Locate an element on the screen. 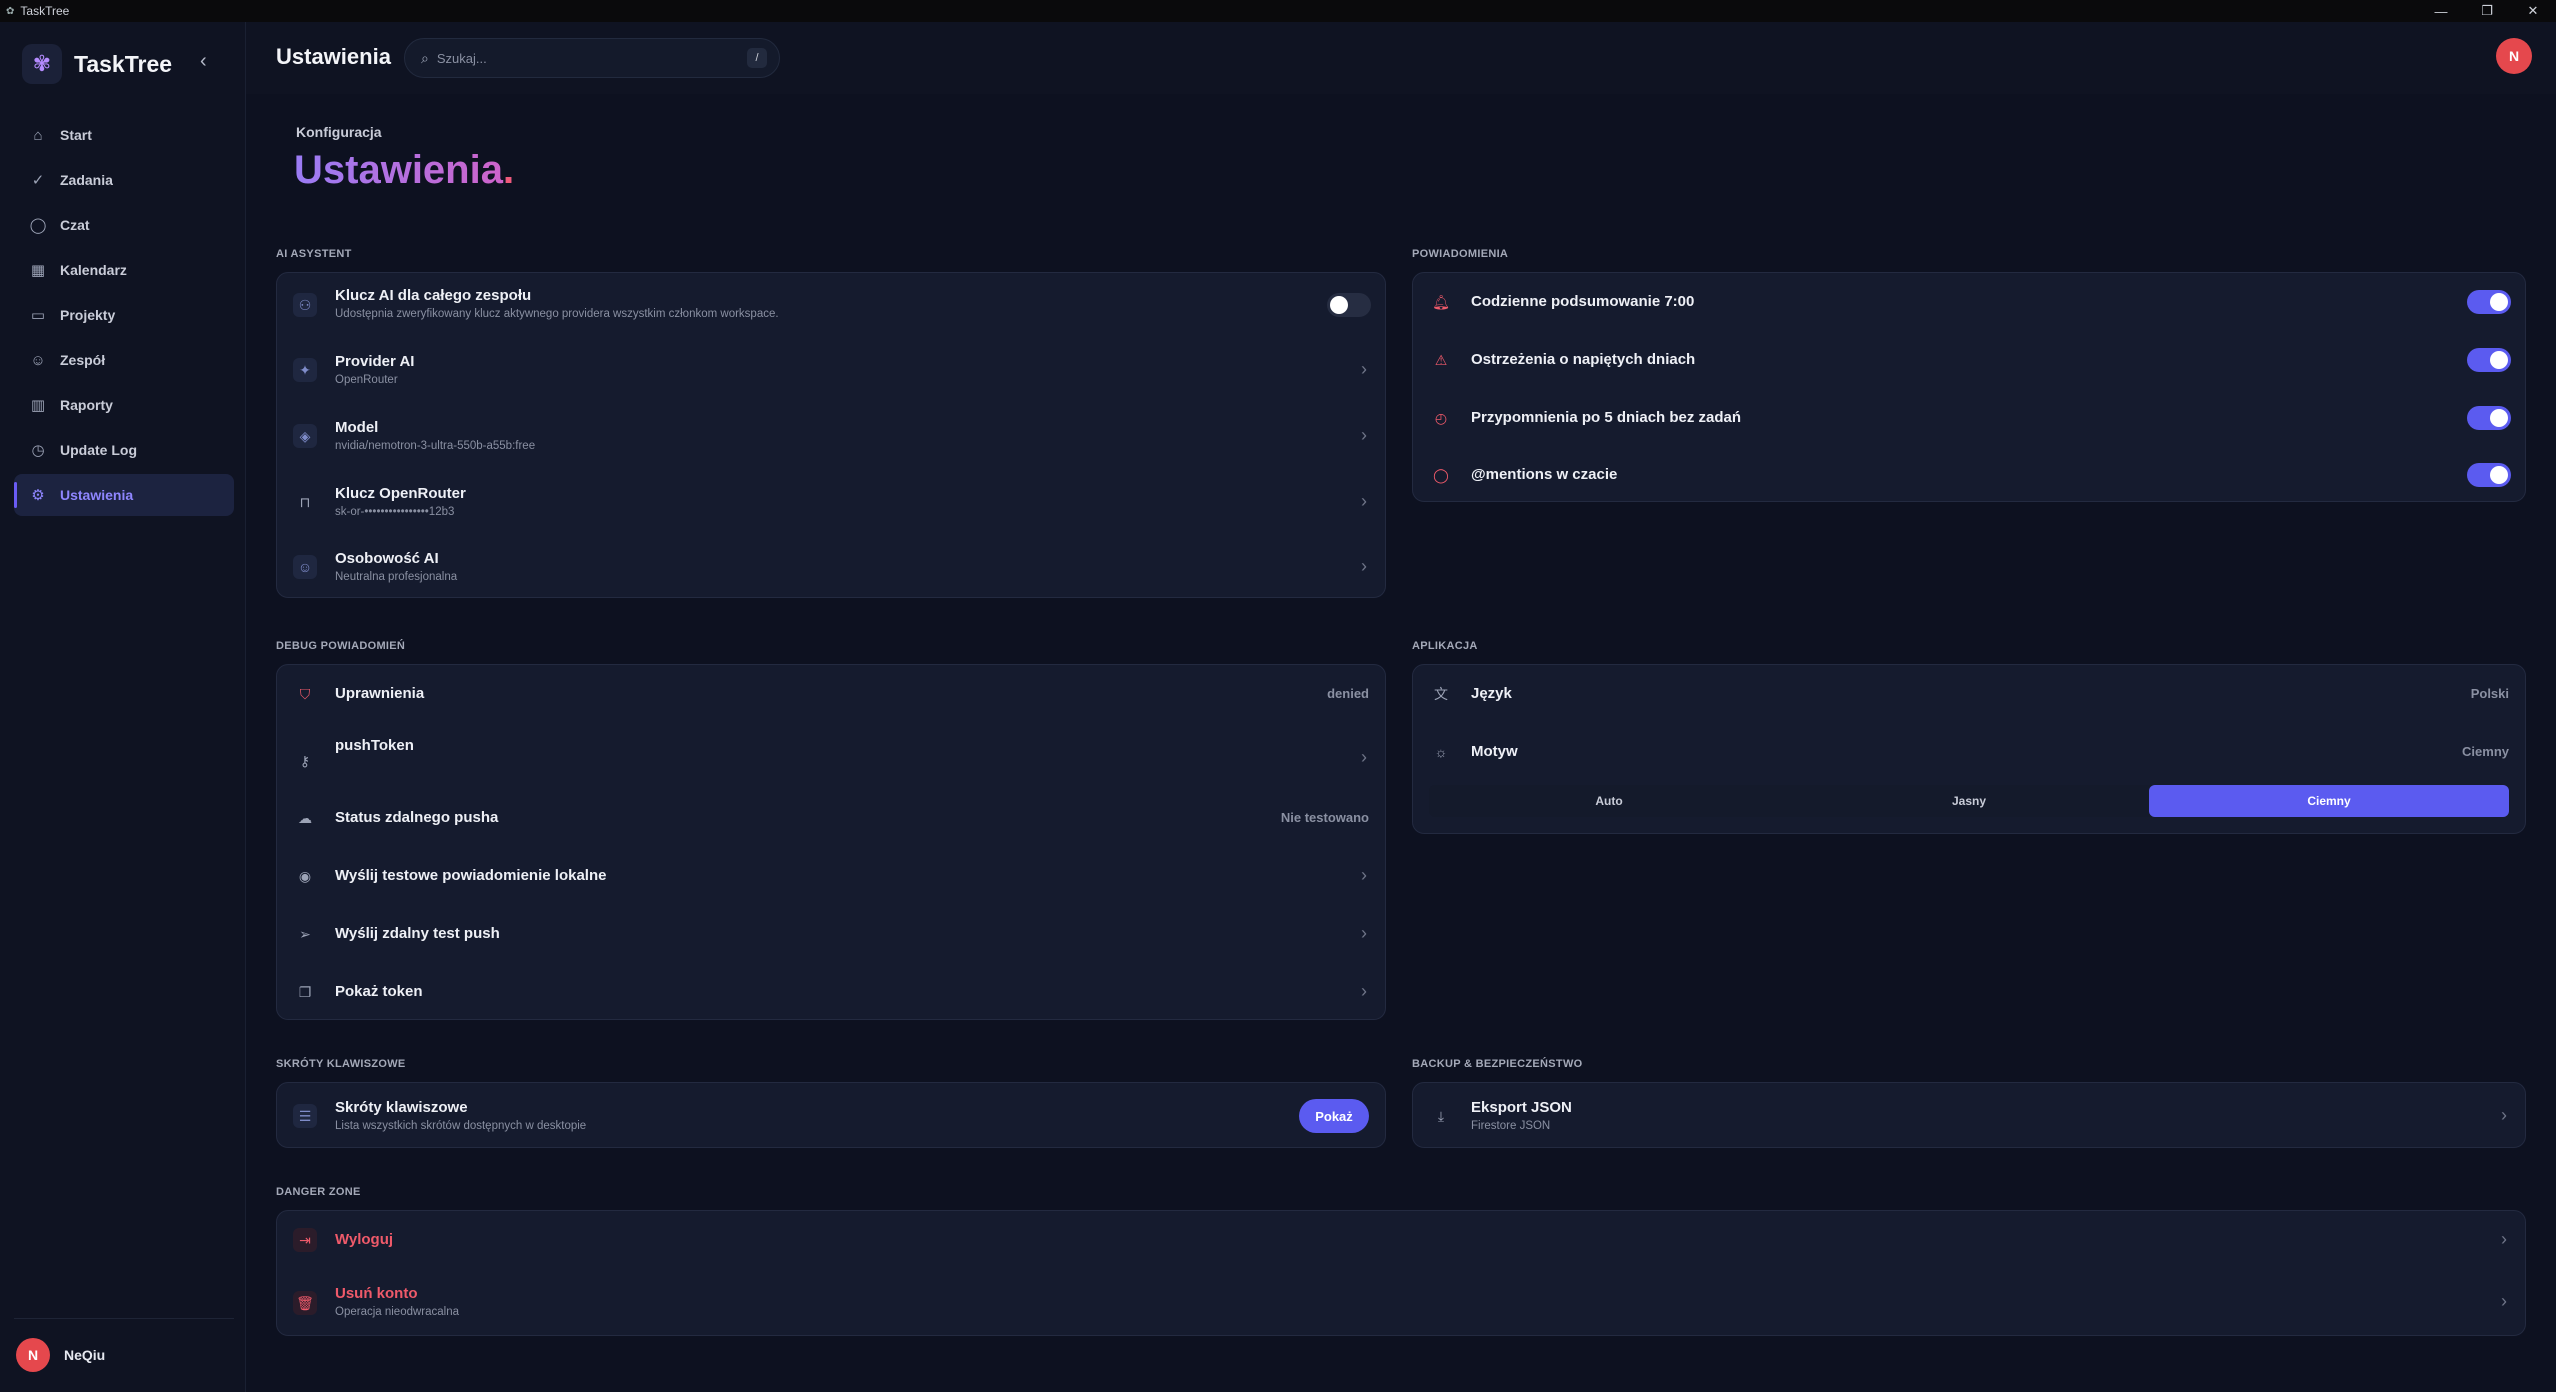  search-input is located at coordinates (576, 58).